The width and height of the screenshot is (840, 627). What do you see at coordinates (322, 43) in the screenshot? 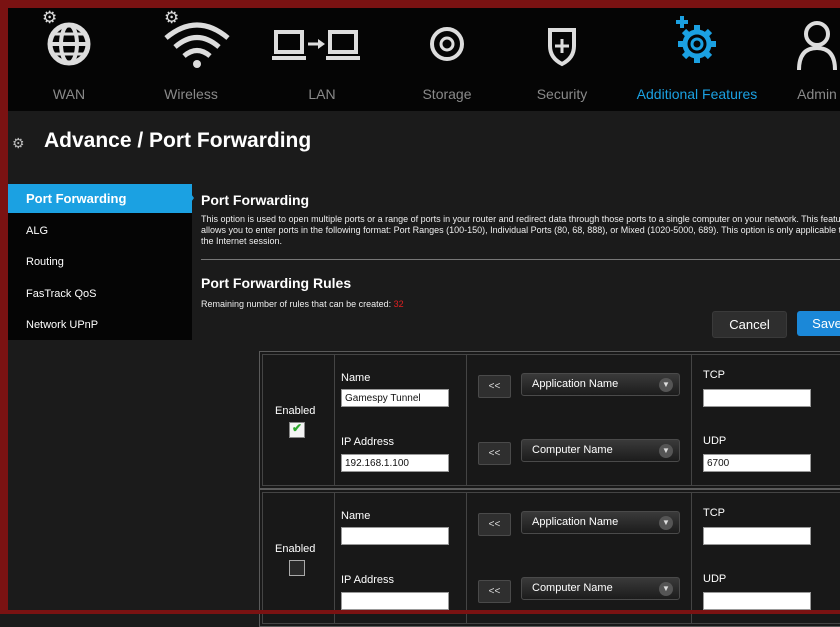
I see `lan-icon` at bounding box center [322, 43].